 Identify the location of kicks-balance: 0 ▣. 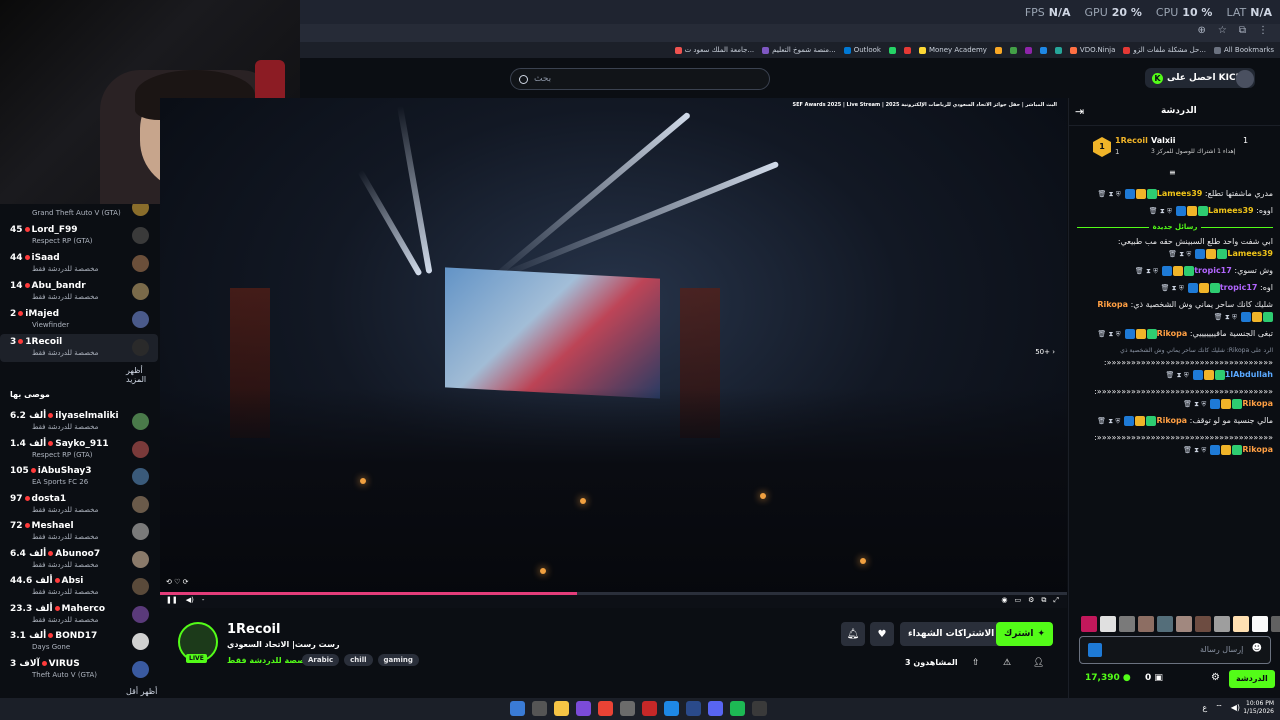
(1154, 678).